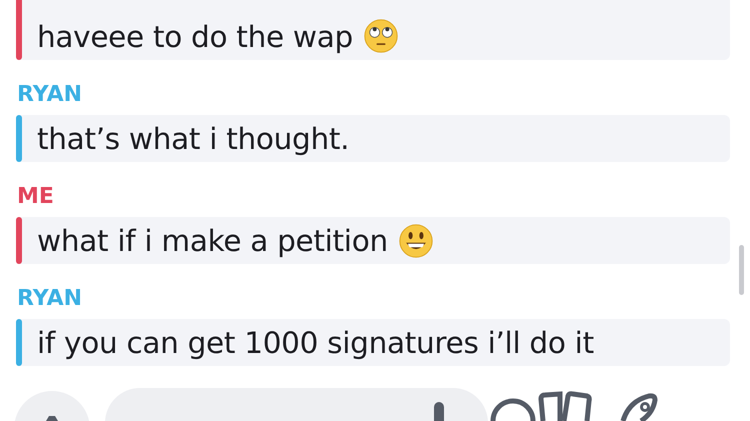 The image size is (750, 421). I want to click on message-text: that’s what i thought., so click(193, 139).